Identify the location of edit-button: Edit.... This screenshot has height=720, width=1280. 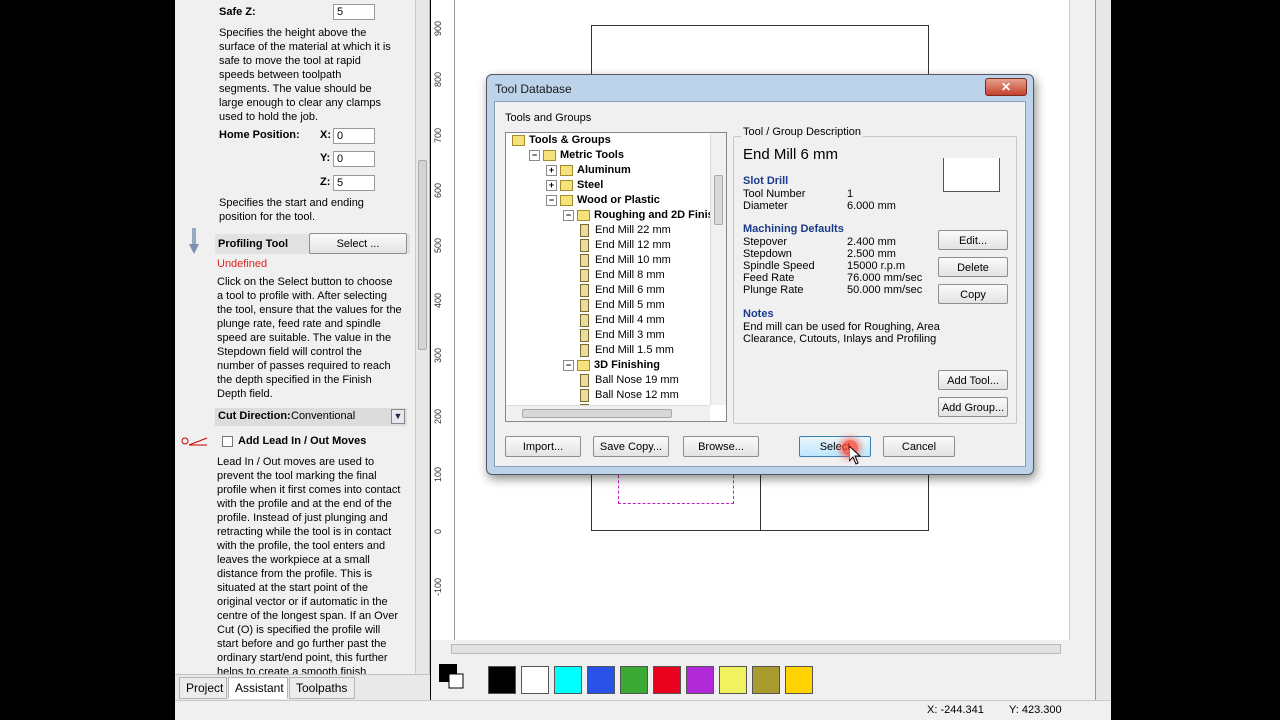
(973, 240).